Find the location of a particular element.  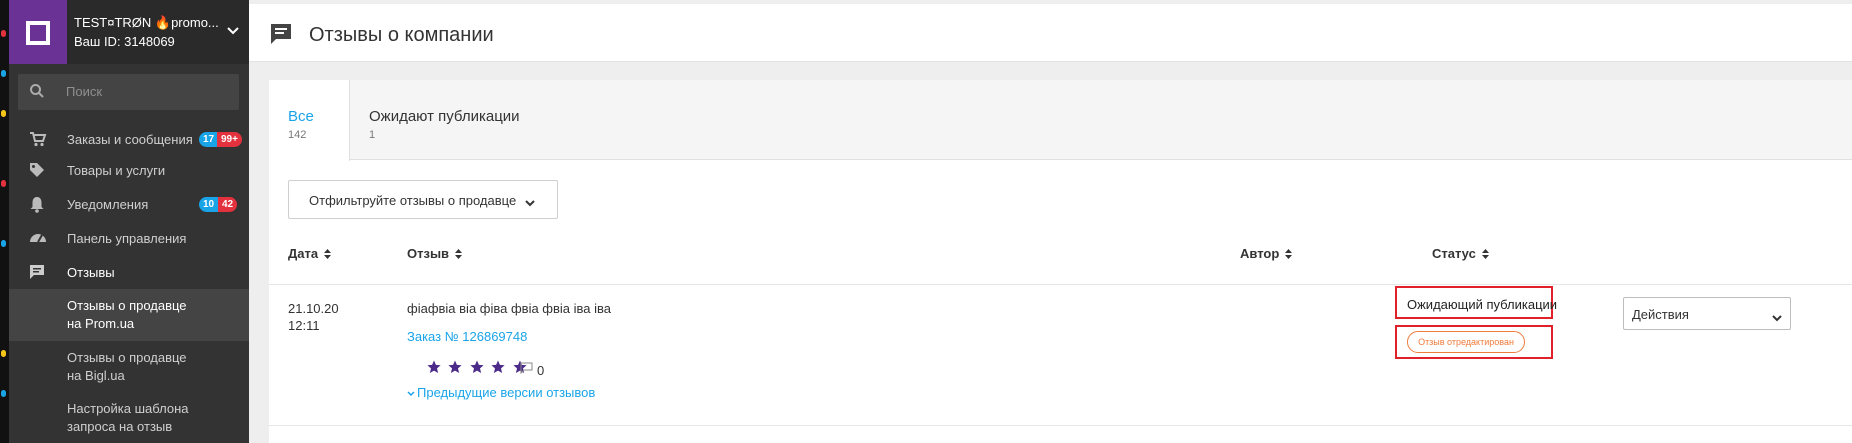

review-time: 12:11 is located at coordinates (304, 325).